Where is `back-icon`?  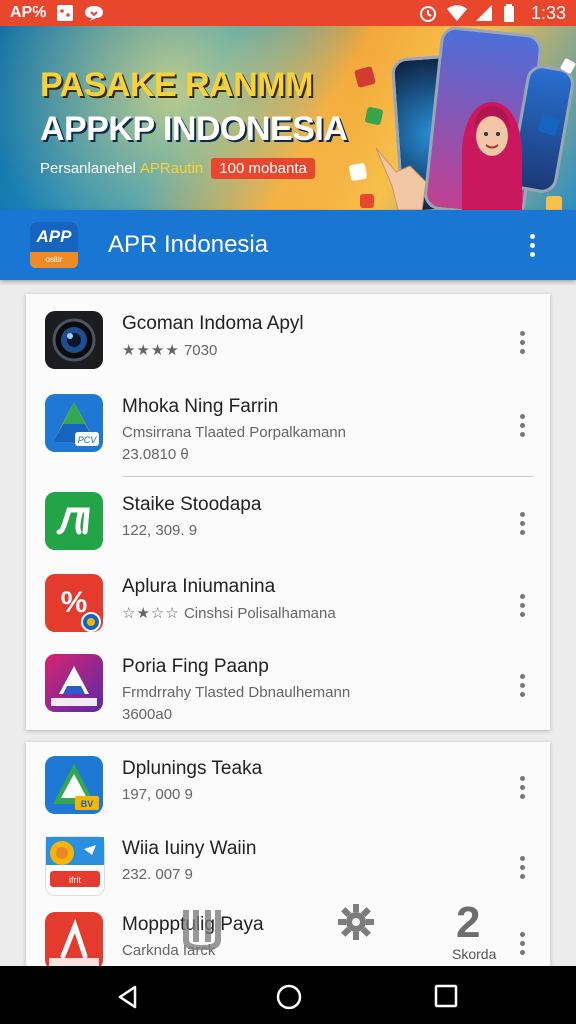
back-icon is located at coordinates (128, 997).